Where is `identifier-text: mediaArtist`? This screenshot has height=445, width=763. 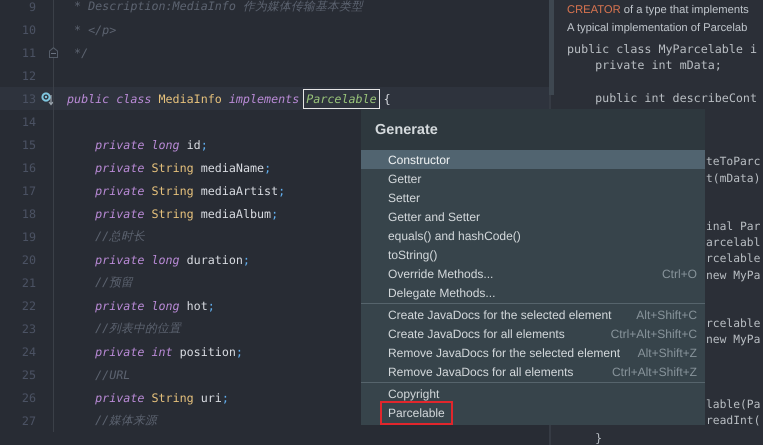
identifier-text: mediaArtist is located at coordinates (239, 191).